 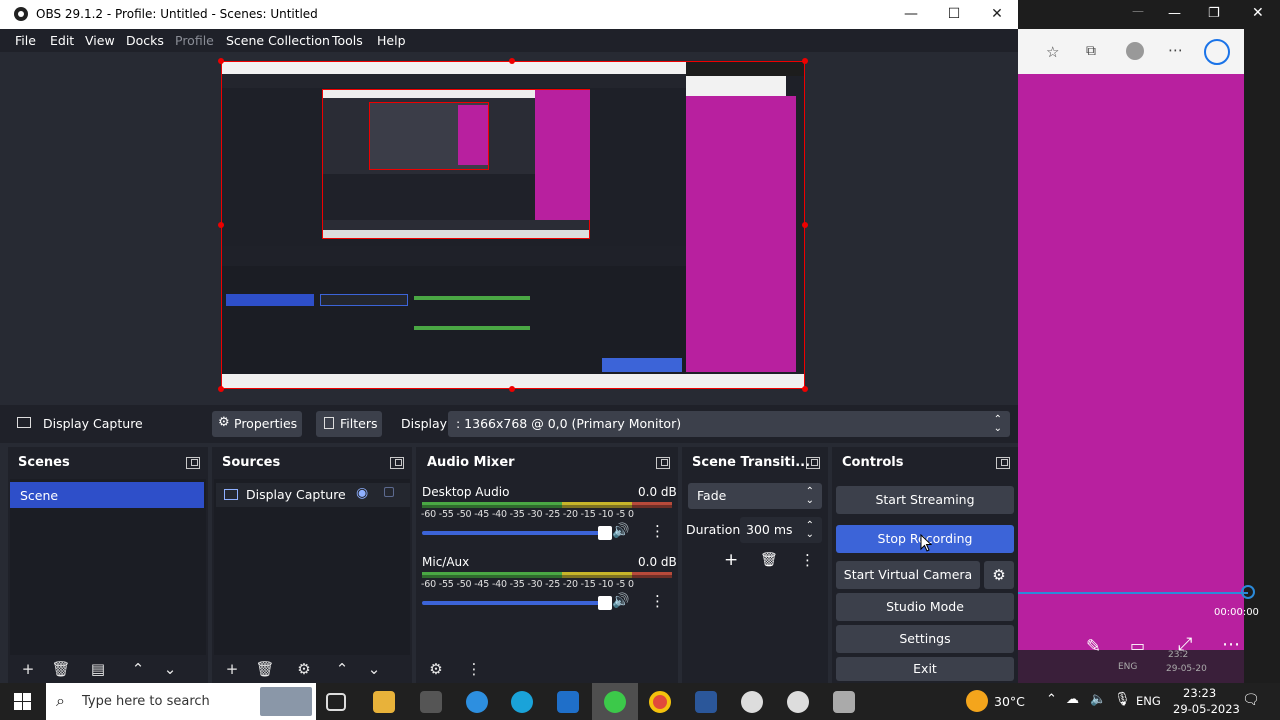 I want to click on minimize-button: —, so click(x=911, y=14).